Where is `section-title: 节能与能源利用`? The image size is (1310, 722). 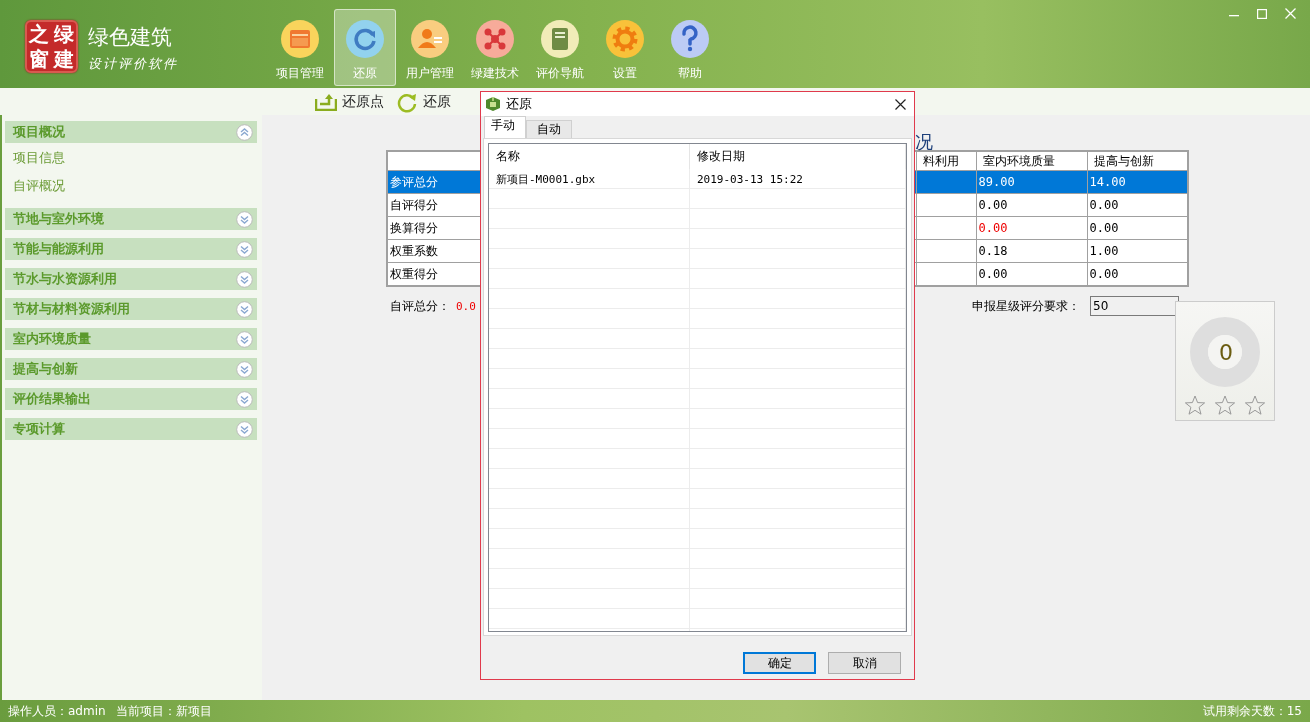
section-title: 节能与能源利用 is located at coordinates (58, 249).